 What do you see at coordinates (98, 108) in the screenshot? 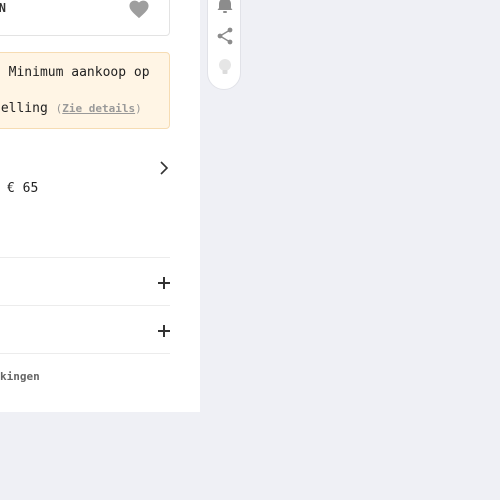
I see `details-link: Zie details` at bounding box center [98, 108].